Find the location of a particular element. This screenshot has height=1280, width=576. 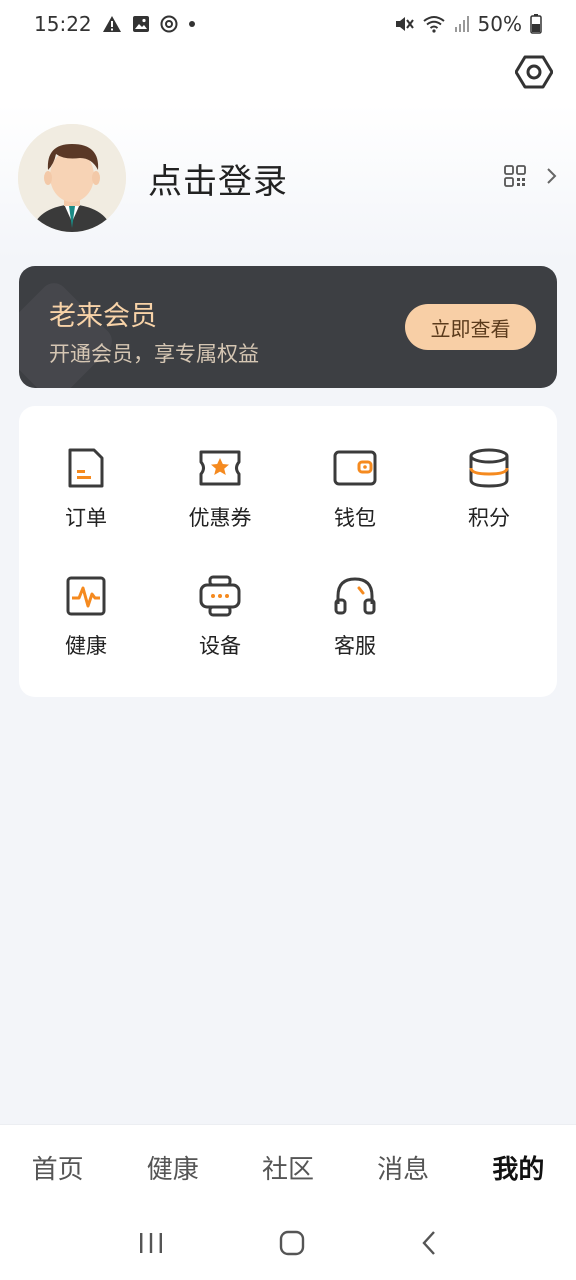

service-label: 订单 is located at coordinates (86, 518).